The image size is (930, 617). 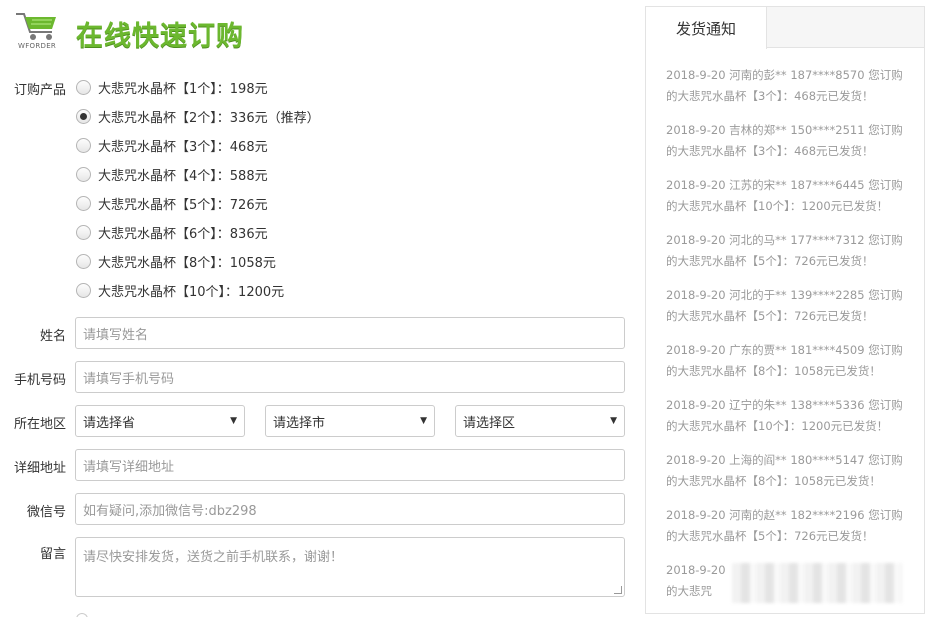 What do you see at coordinates (39, 90) in the screenshot?
I see `product-label: 订购产品` at bounding box center [39, 90].